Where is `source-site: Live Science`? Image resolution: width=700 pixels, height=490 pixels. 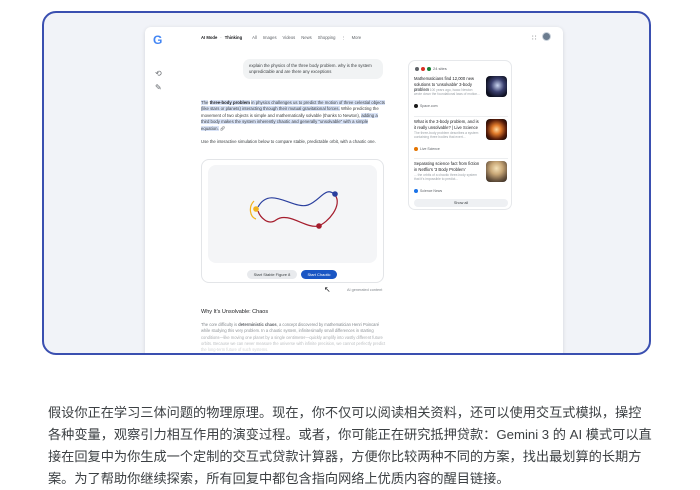
source-site: Live Science is located at coordinates (427, 149).